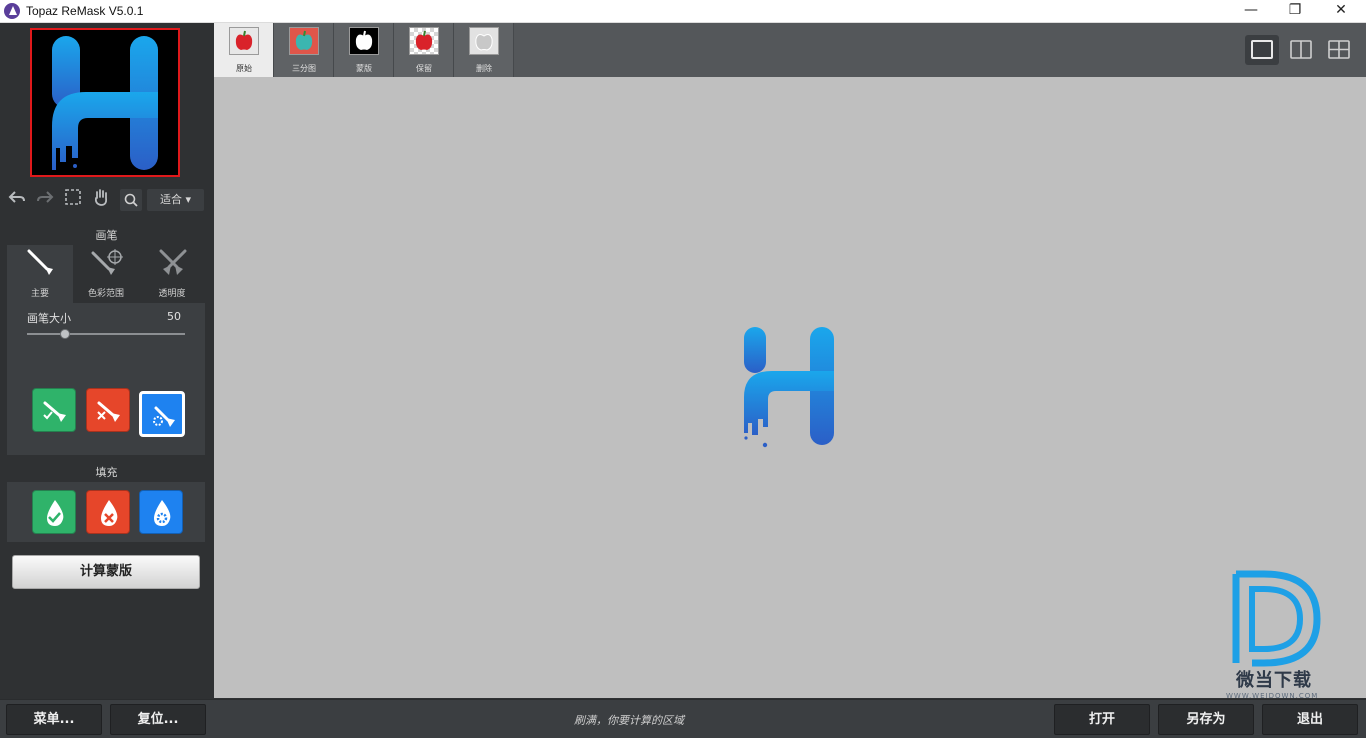 The image size is (1366, 738). What do you see at coordinates (1274, 680) in the screenshot?
I see `watermark-text: 微当下载` at bounding box center [1274, 680].